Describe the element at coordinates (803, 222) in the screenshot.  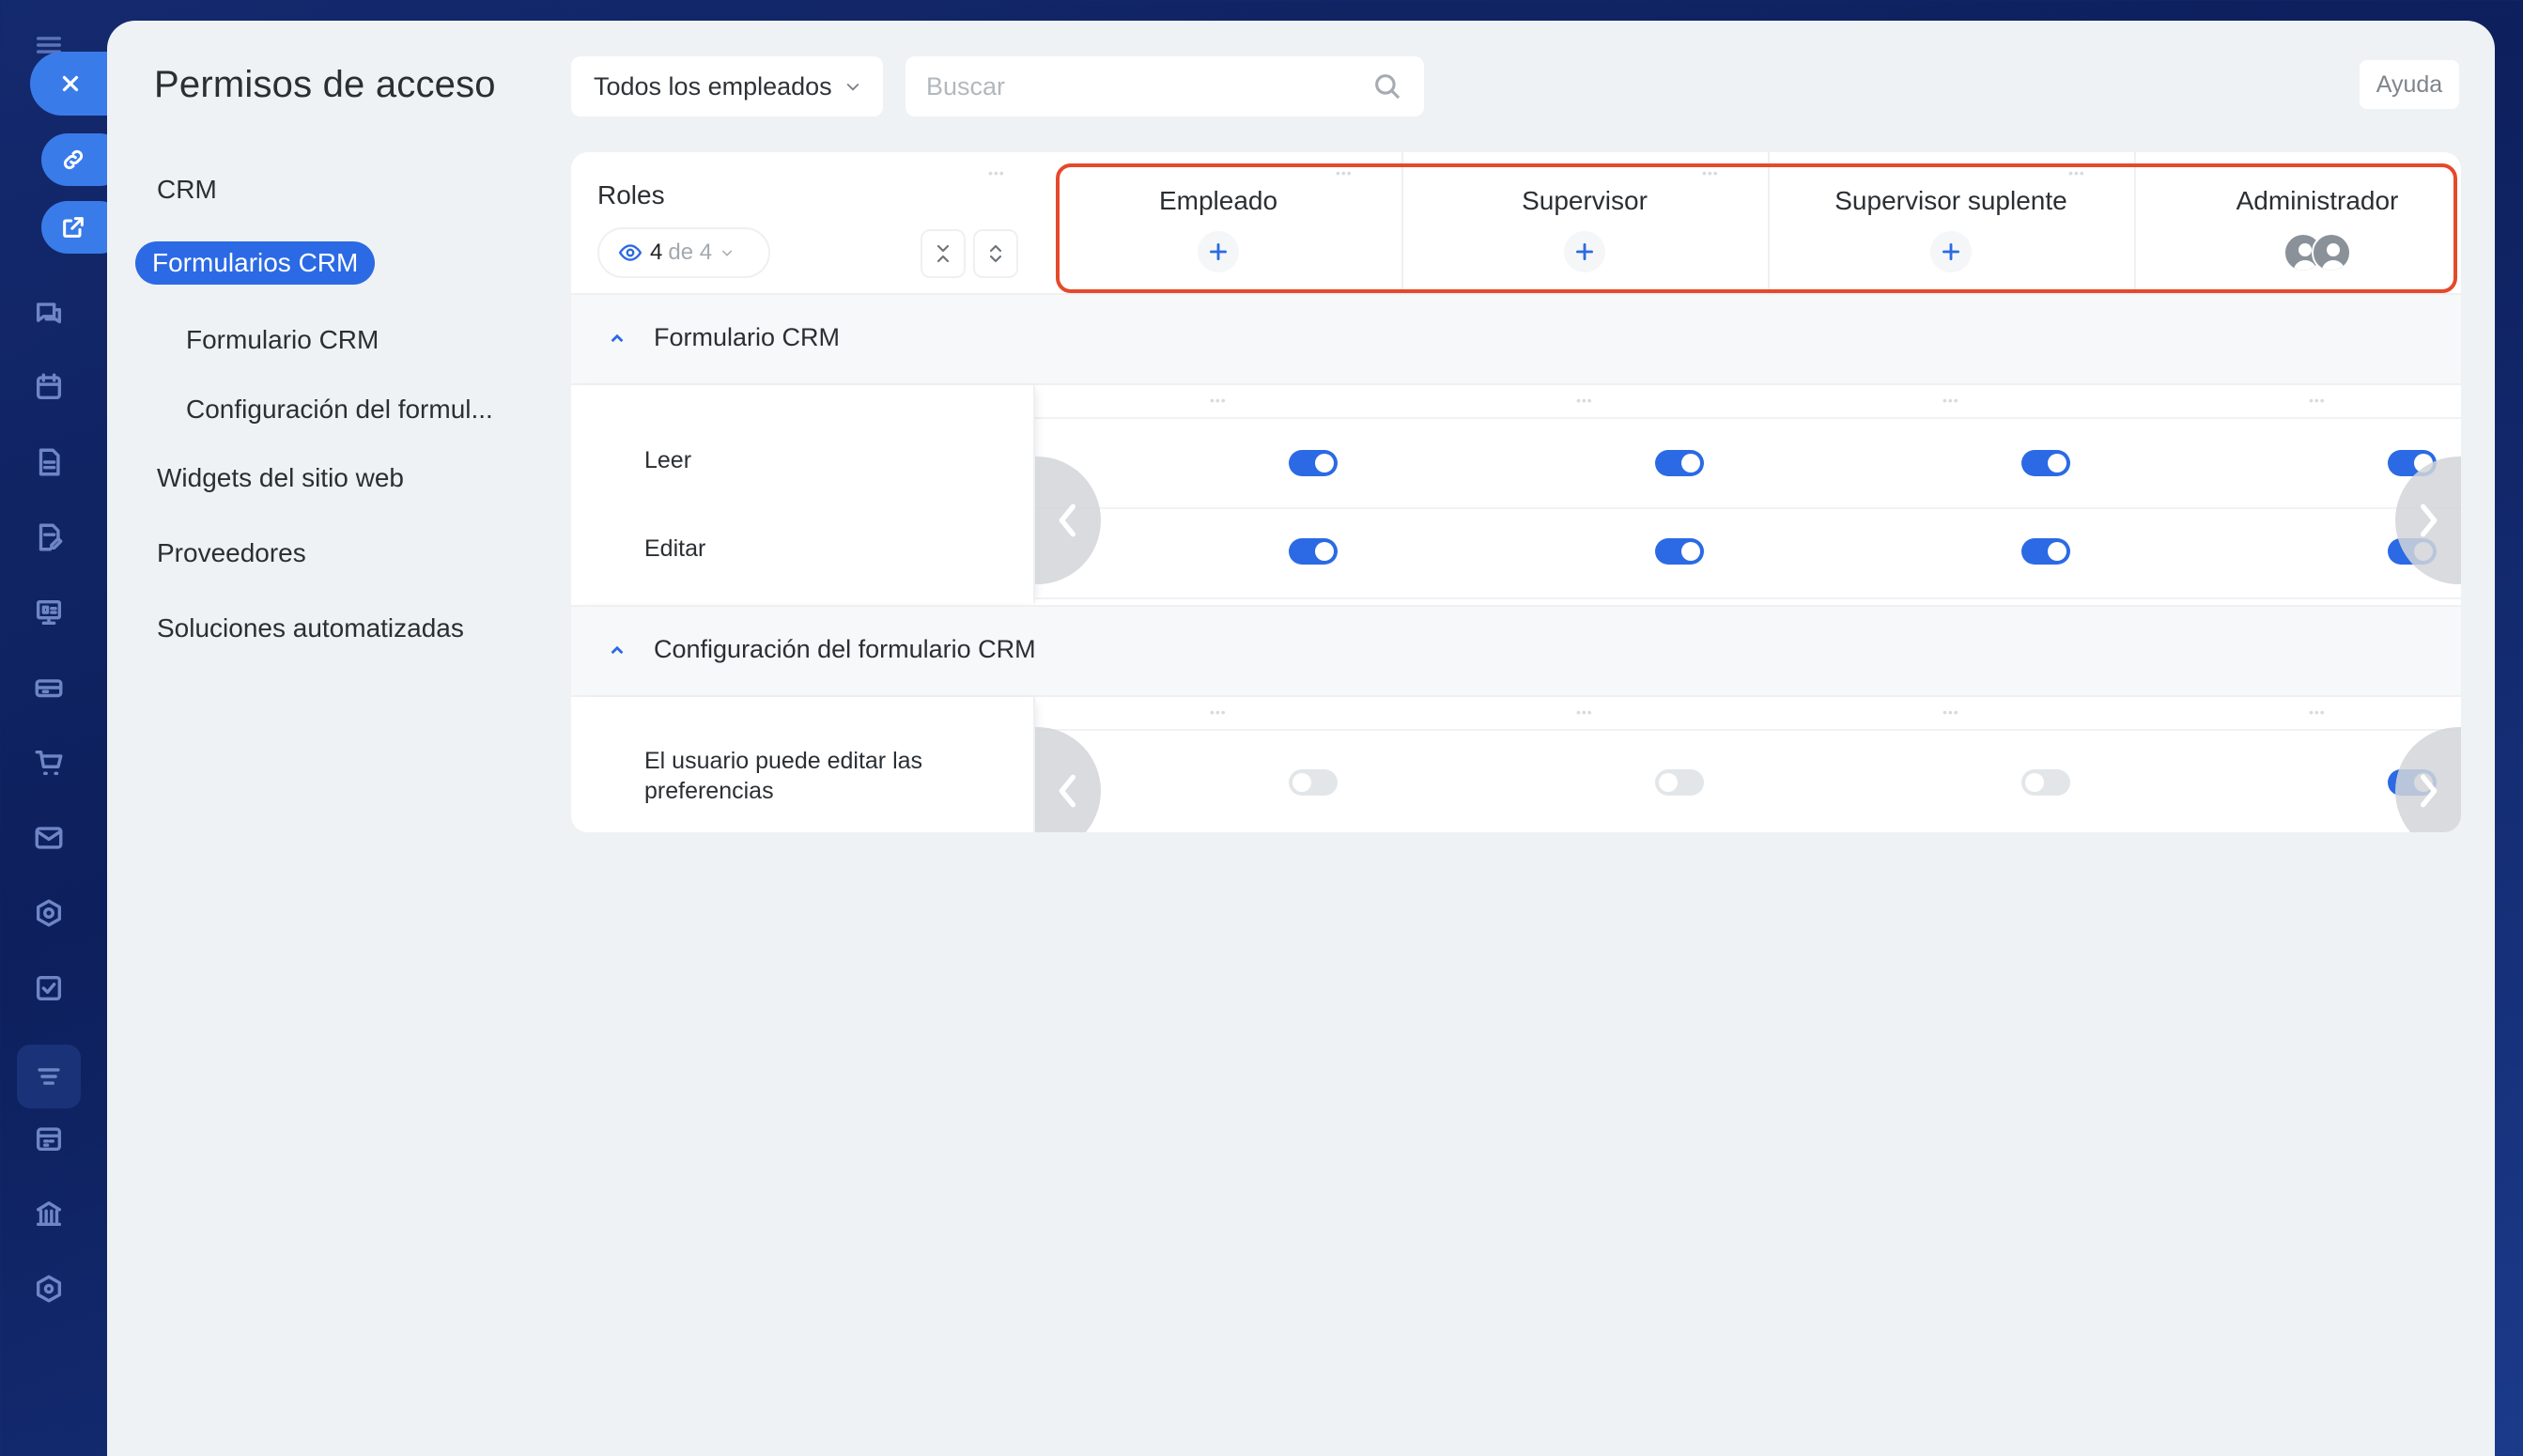
I see `roles-header: Roles ••• 4 de 4` at that location.